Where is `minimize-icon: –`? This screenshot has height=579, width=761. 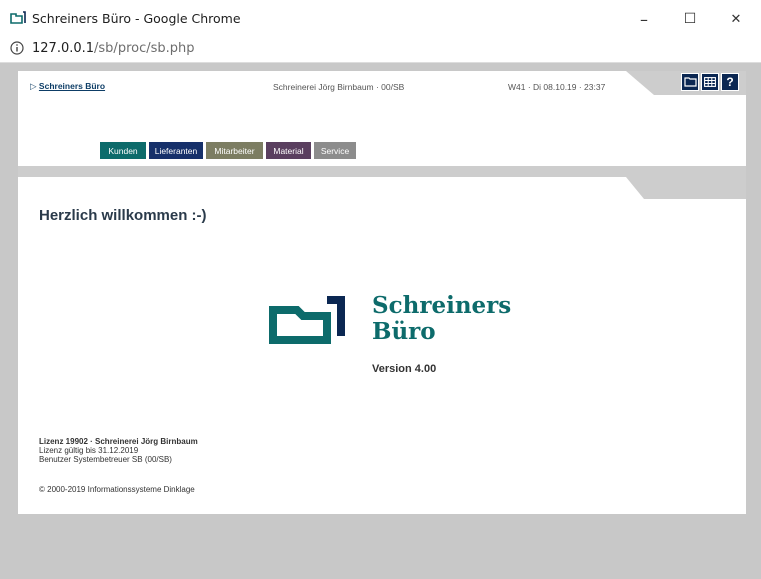 minimize-icon: – is located at coordinates (644, 19).